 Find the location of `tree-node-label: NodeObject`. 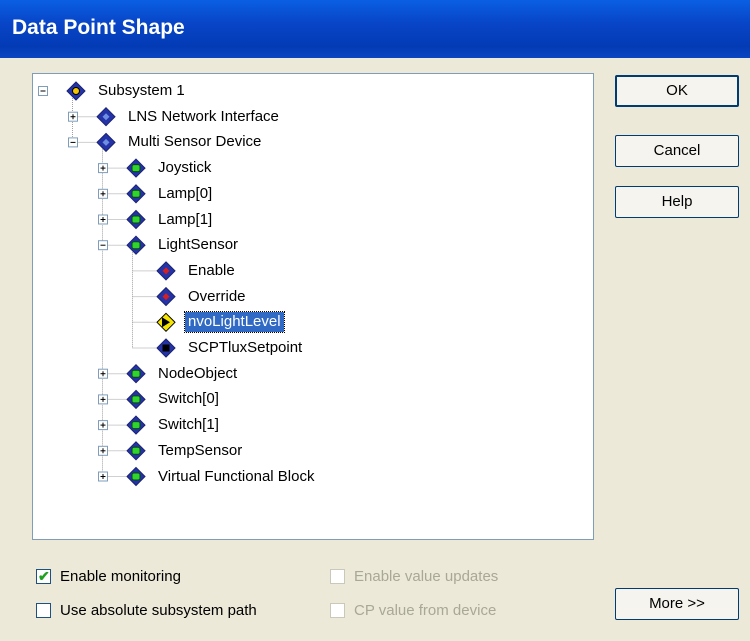

tree-node-label: NodeObject is located at coordinates (197, 374).